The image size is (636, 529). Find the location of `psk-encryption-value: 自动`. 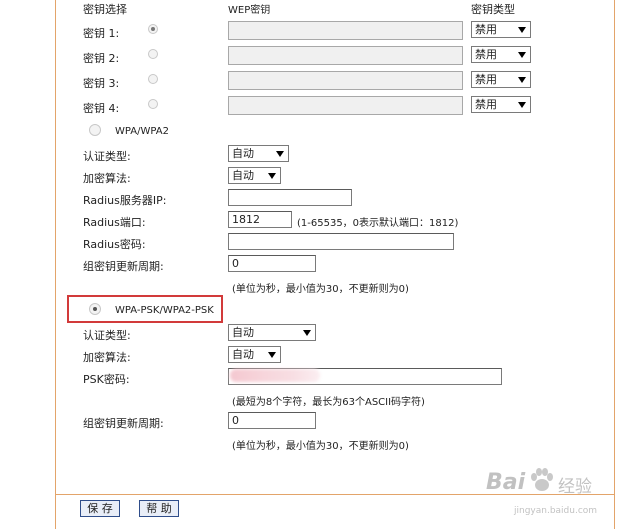

psk-encryption-value: 自动 is located at coordinates (243, 354).